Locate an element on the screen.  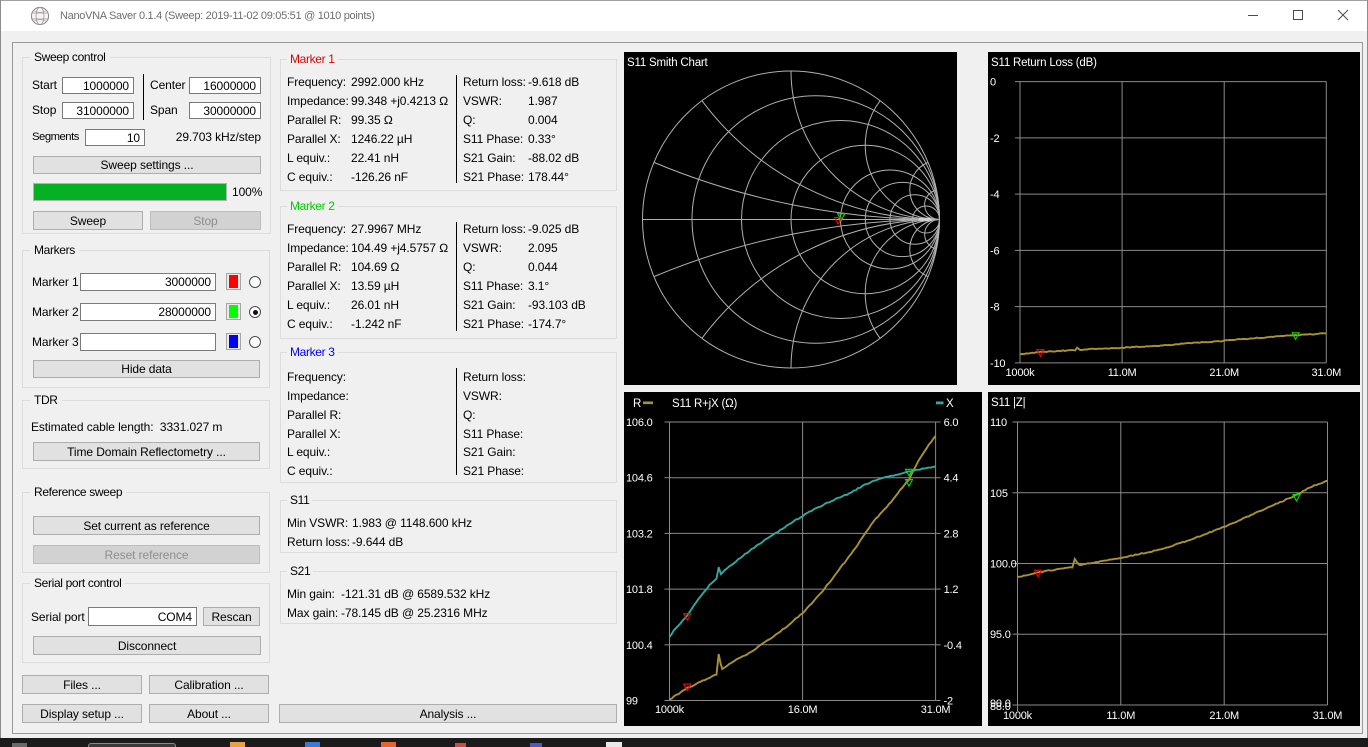
svg-text: 6.0 is located at coordinates (951, 423).